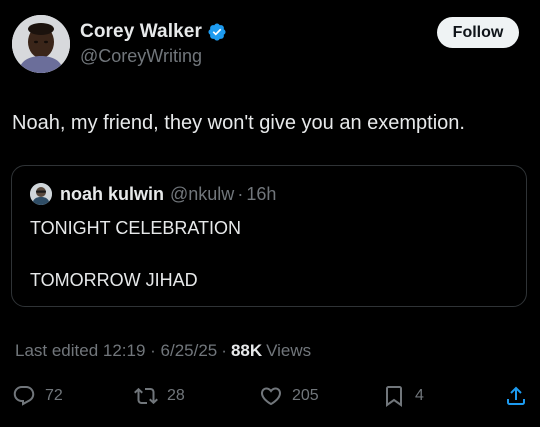 Image resolution: width=540 pixels, height=427 pixels. What do you see at coordinates (289, 350) in the screenshot?
I see `views-label: Views` at bounding box center [289, 350].